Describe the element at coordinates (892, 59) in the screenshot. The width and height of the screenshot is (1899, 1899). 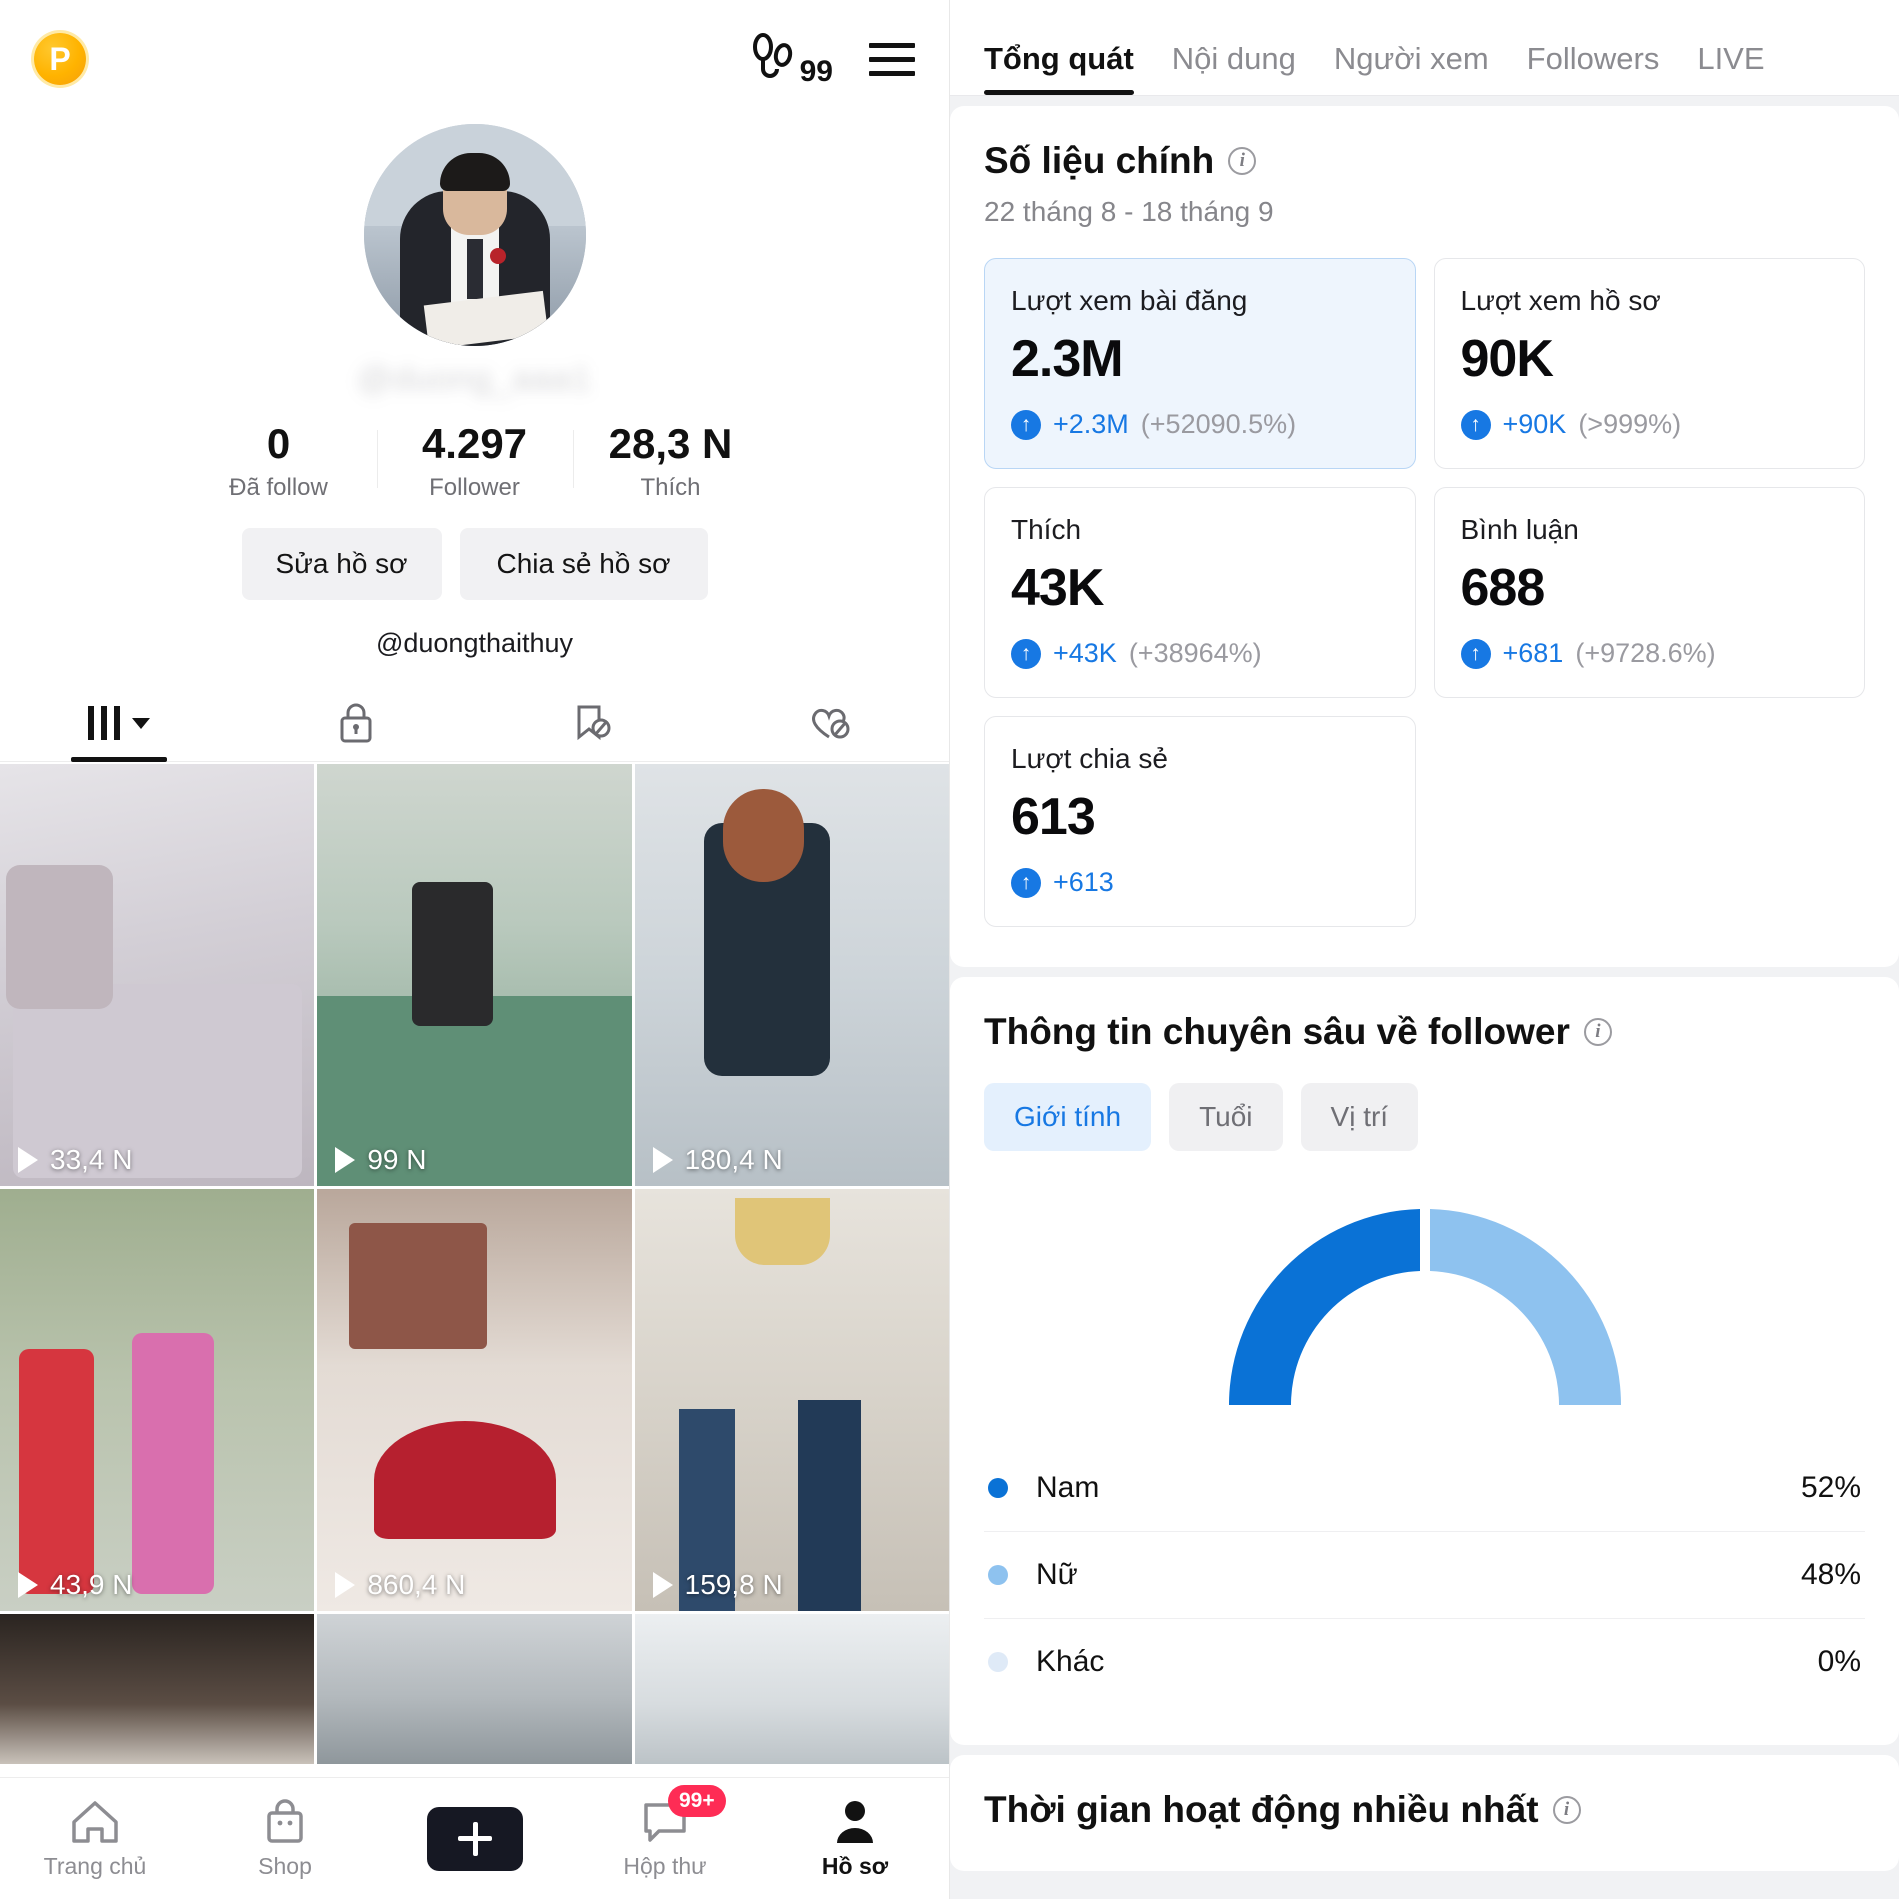
I see `menu-icon` at that location.